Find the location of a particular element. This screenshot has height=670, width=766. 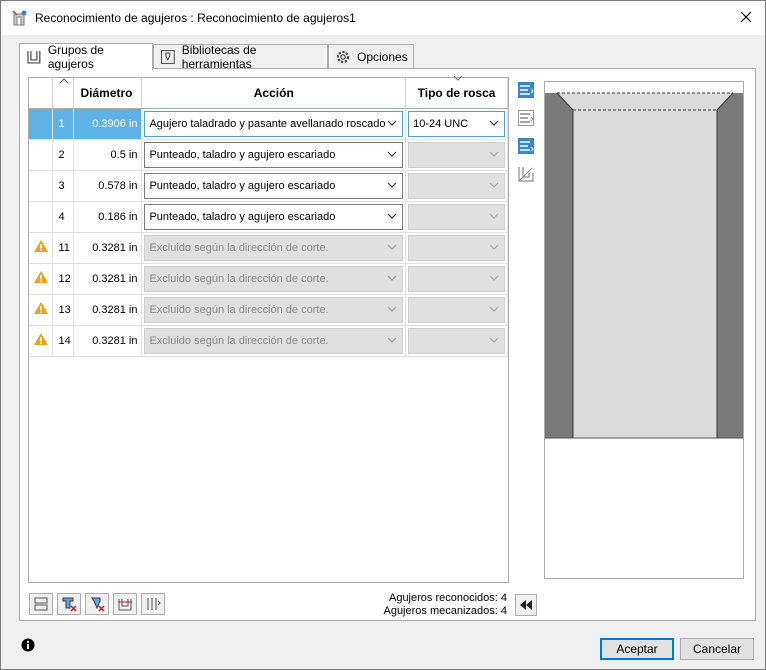

move-down-group-button is located at coordinates (526, 146).